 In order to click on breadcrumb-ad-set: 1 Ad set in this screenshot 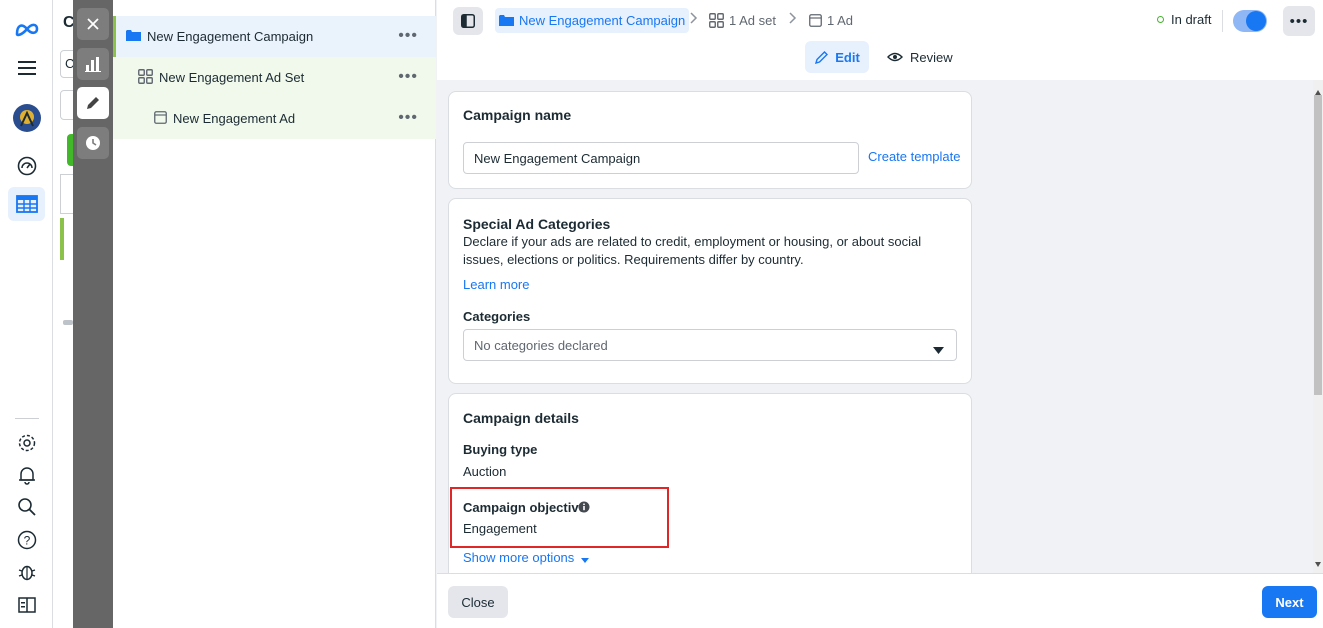, I will do `click(742, 20)`.